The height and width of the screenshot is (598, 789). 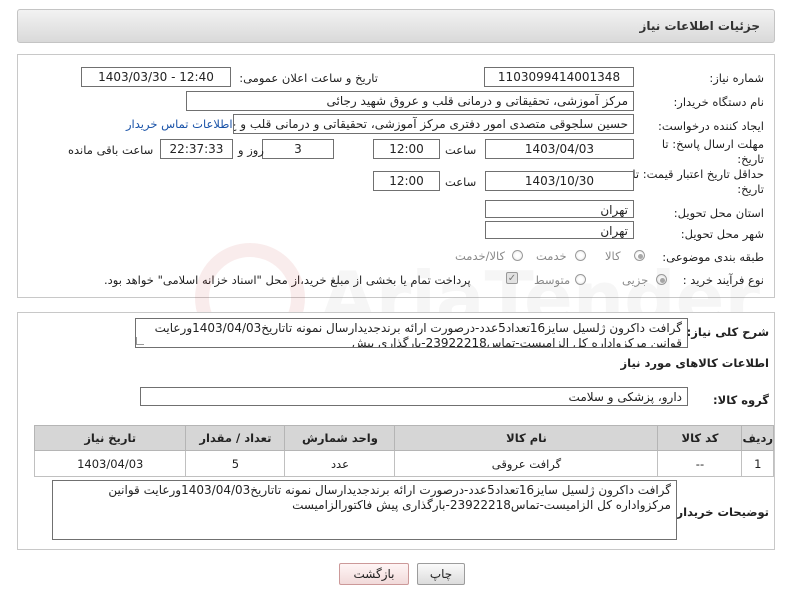 What do you see at coordinates (340, 438) in the screenshot?
I see `col-header-unit: واحد شمارش` at bounding box center [340, 438].